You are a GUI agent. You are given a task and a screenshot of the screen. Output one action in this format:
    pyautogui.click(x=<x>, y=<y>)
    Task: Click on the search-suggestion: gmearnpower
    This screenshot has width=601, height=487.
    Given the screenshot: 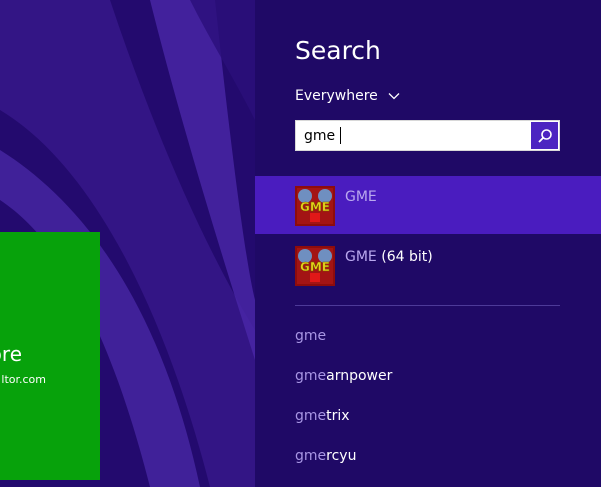 What is the action you would take?
    pyautogui.click(x=343, y=376)
    